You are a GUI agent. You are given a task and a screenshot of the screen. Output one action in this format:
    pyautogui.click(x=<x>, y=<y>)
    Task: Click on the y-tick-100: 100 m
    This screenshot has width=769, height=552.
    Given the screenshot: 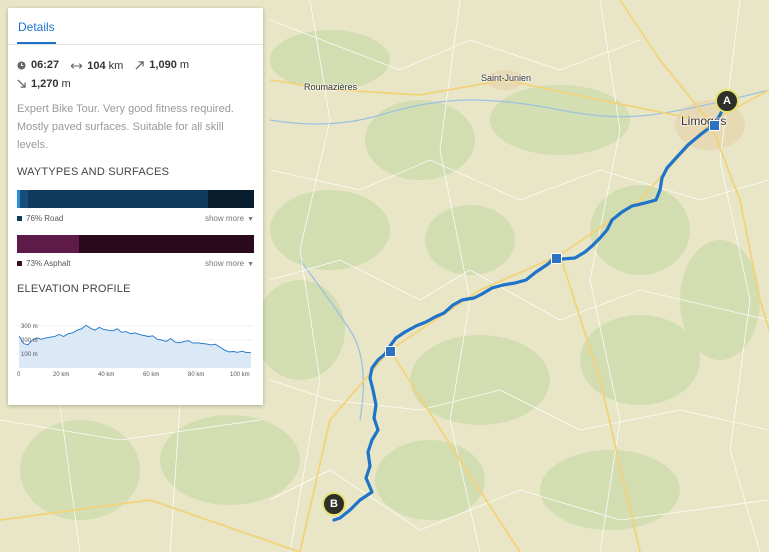 What is the action you would take?
    pyautogui.click(x=29, y=355)
    